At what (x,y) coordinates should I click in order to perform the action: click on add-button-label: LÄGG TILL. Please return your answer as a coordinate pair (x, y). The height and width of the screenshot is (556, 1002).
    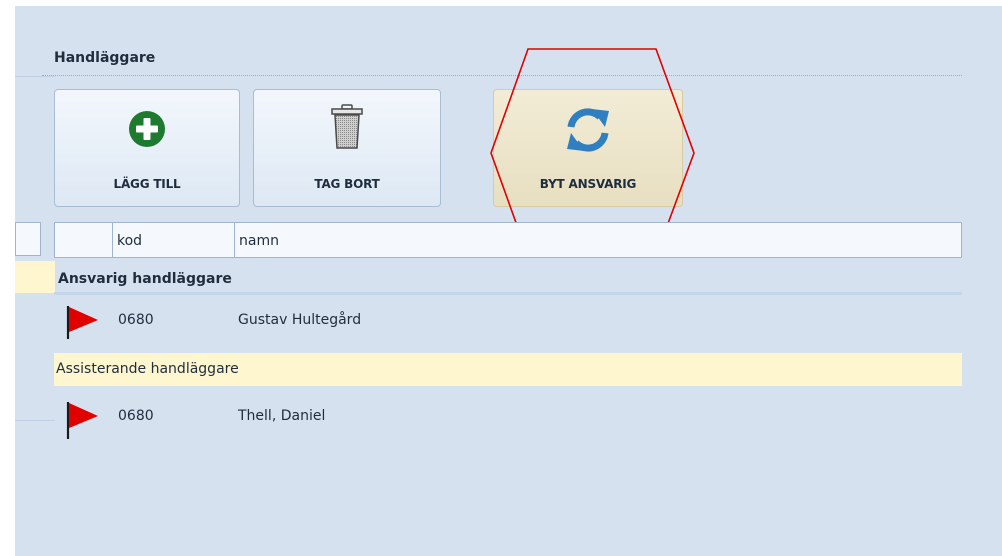
    Looking at the image, I should click on (147, 184).